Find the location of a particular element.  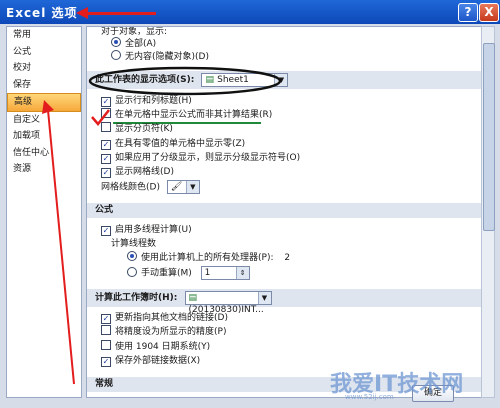

option-show-formulas: 在单元格中显示公式而非其计算结果(R) is located at coordinates (186, 115).